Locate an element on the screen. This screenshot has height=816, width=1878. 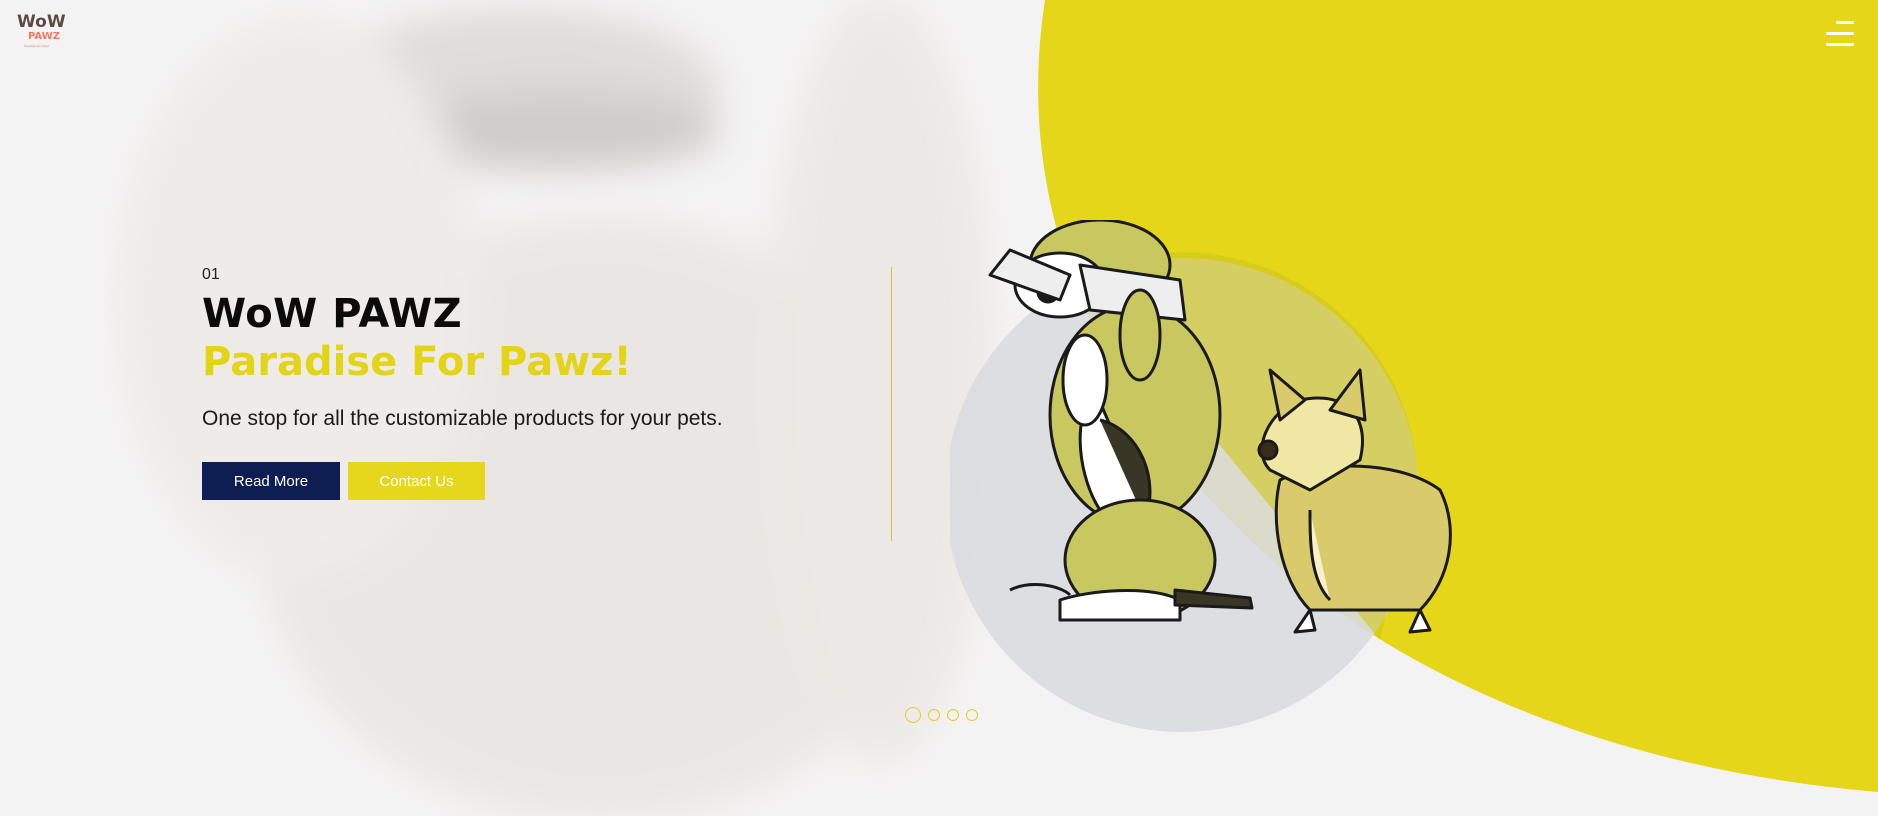
logo-line-2: PAWZ is located at coordinates (44, 36).